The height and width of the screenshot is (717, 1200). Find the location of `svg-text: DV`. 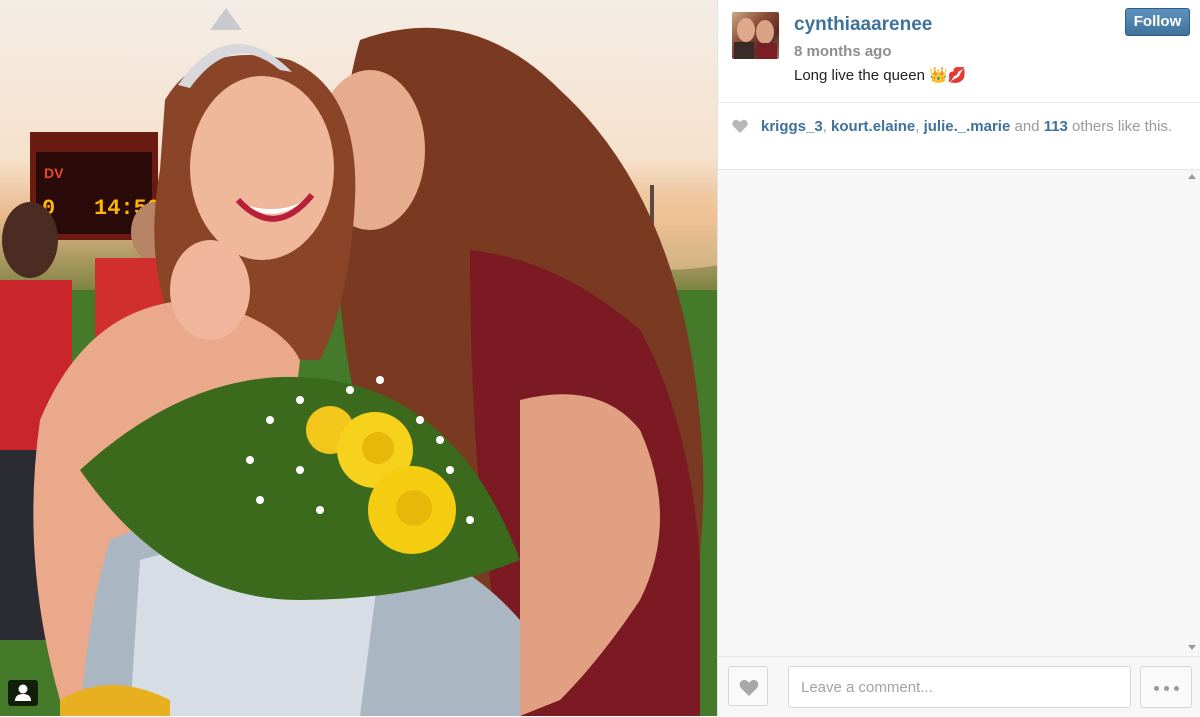

svg-text: DV is located at coordinates (54, 173).